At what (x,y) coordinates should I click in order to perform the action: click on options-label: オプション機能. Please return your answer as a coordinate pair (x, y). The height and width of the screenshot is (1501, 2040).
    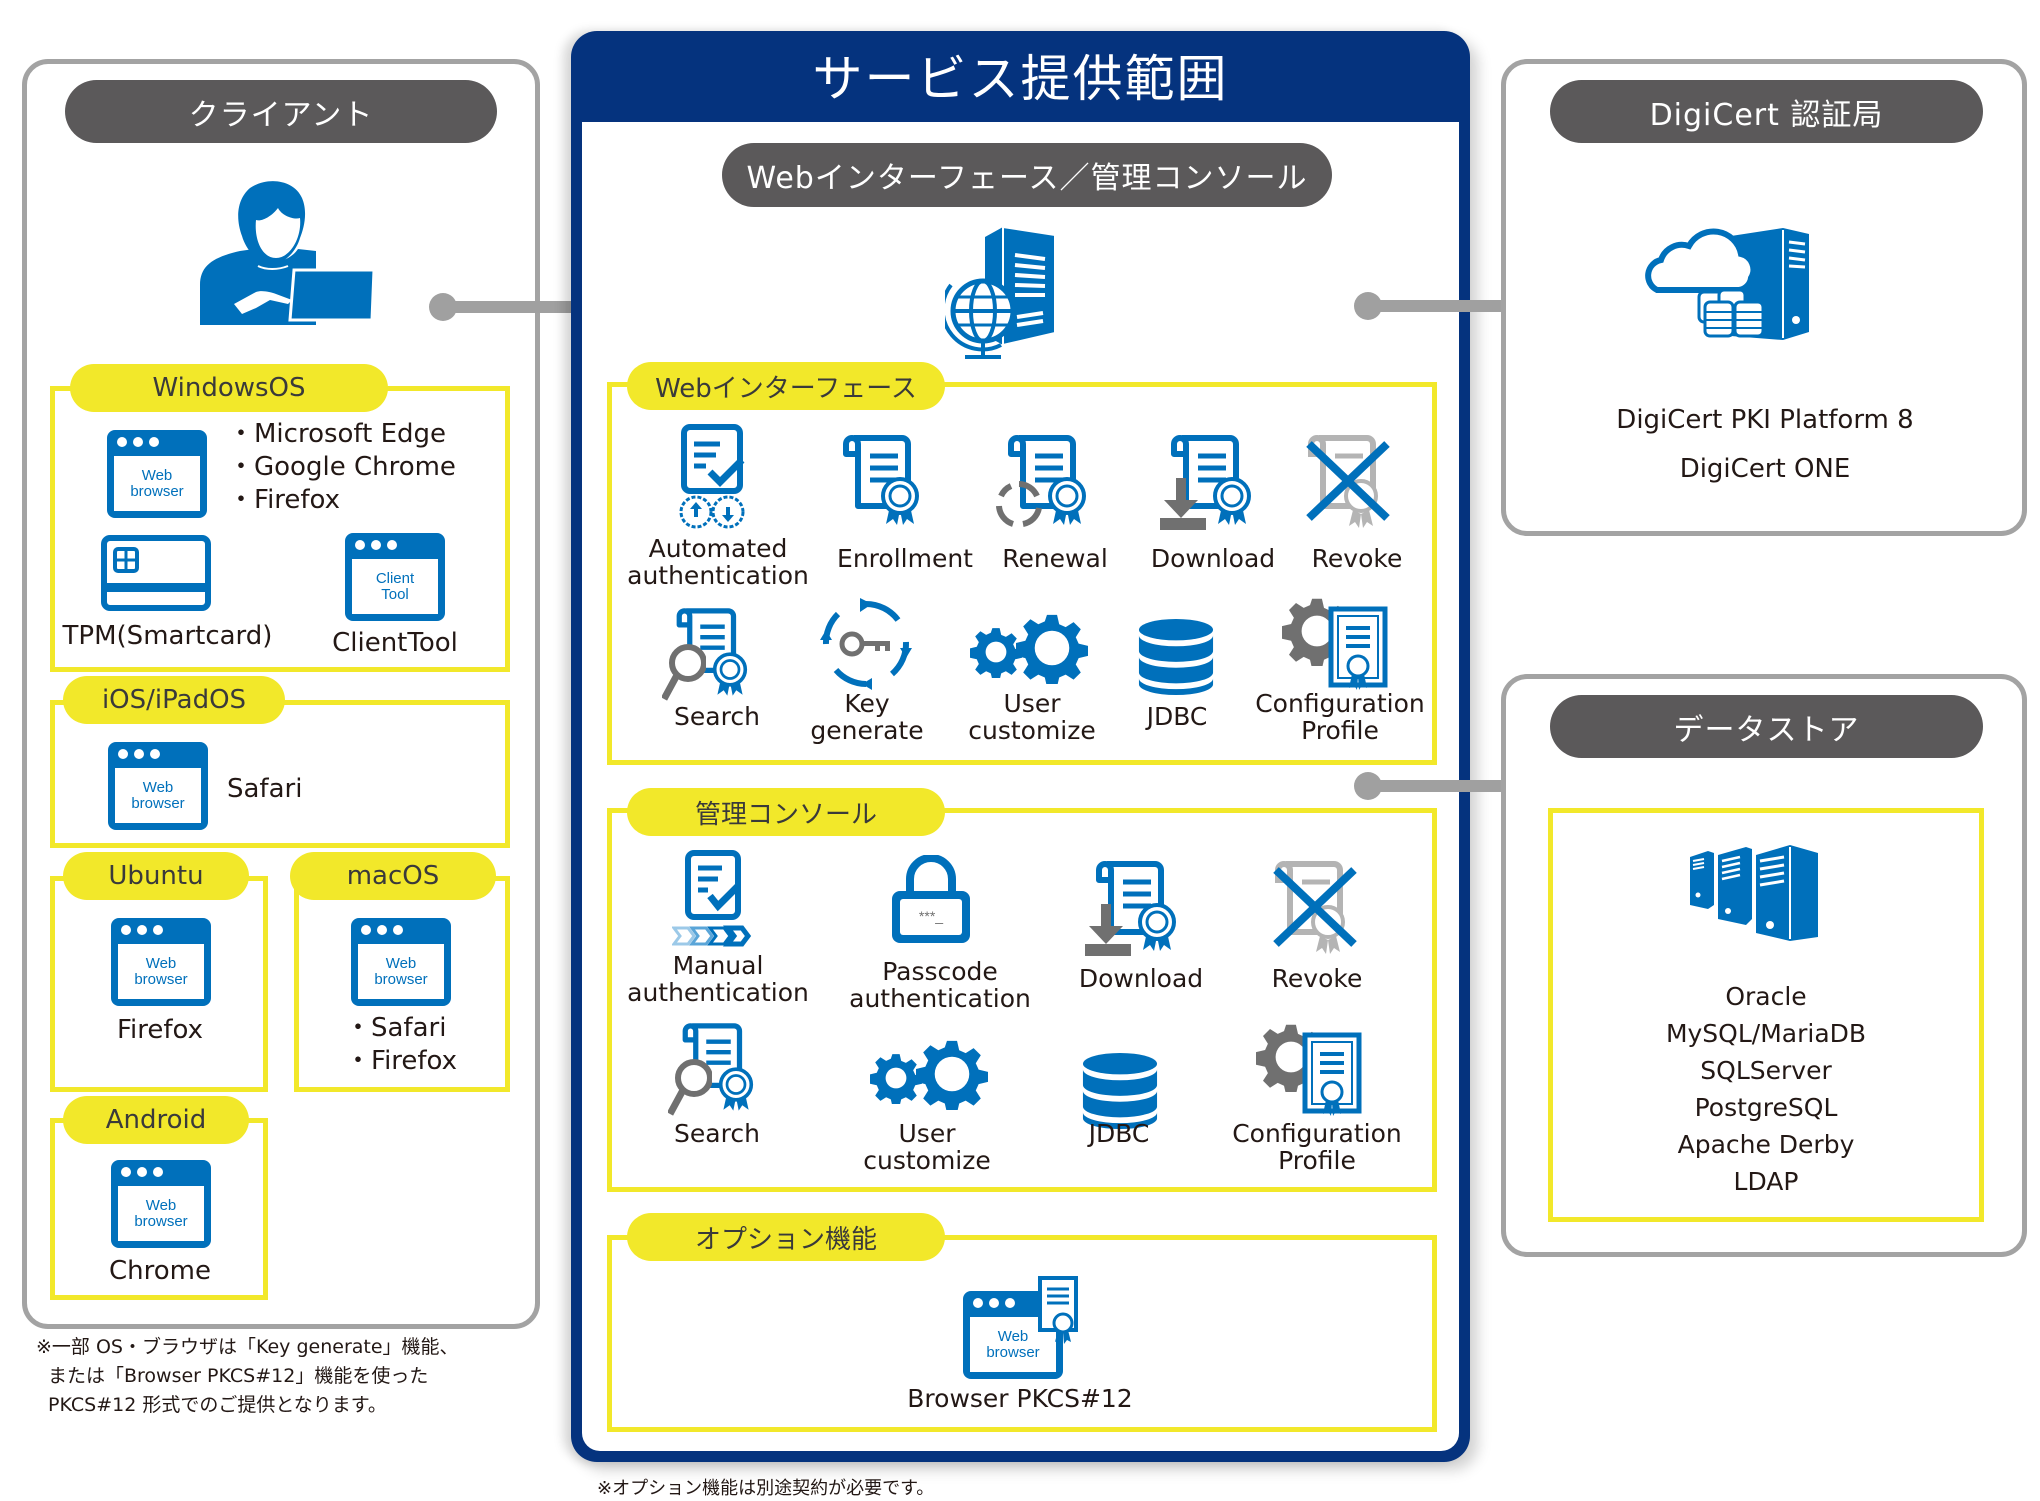
    Looking at the image, I should click on (786, 1237).